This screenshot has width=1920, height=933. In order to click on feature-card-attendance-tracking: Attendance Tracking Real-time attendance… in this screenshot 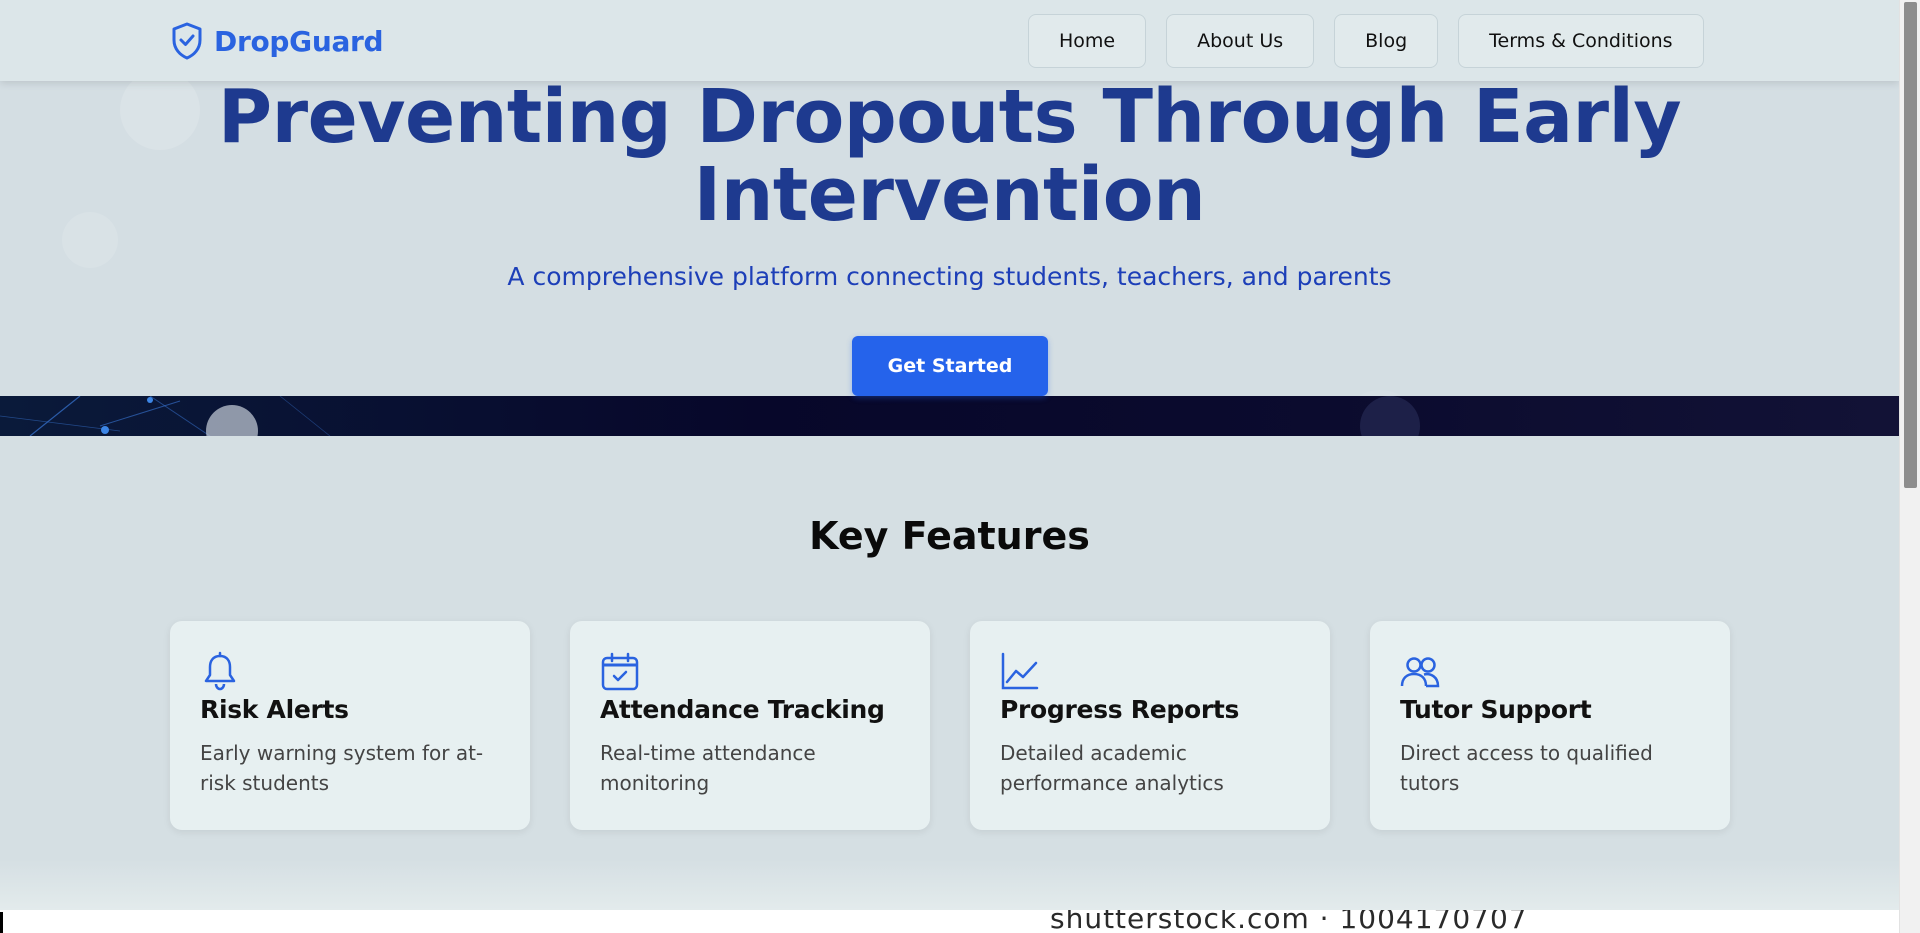, I will do `click(750, 725)`.